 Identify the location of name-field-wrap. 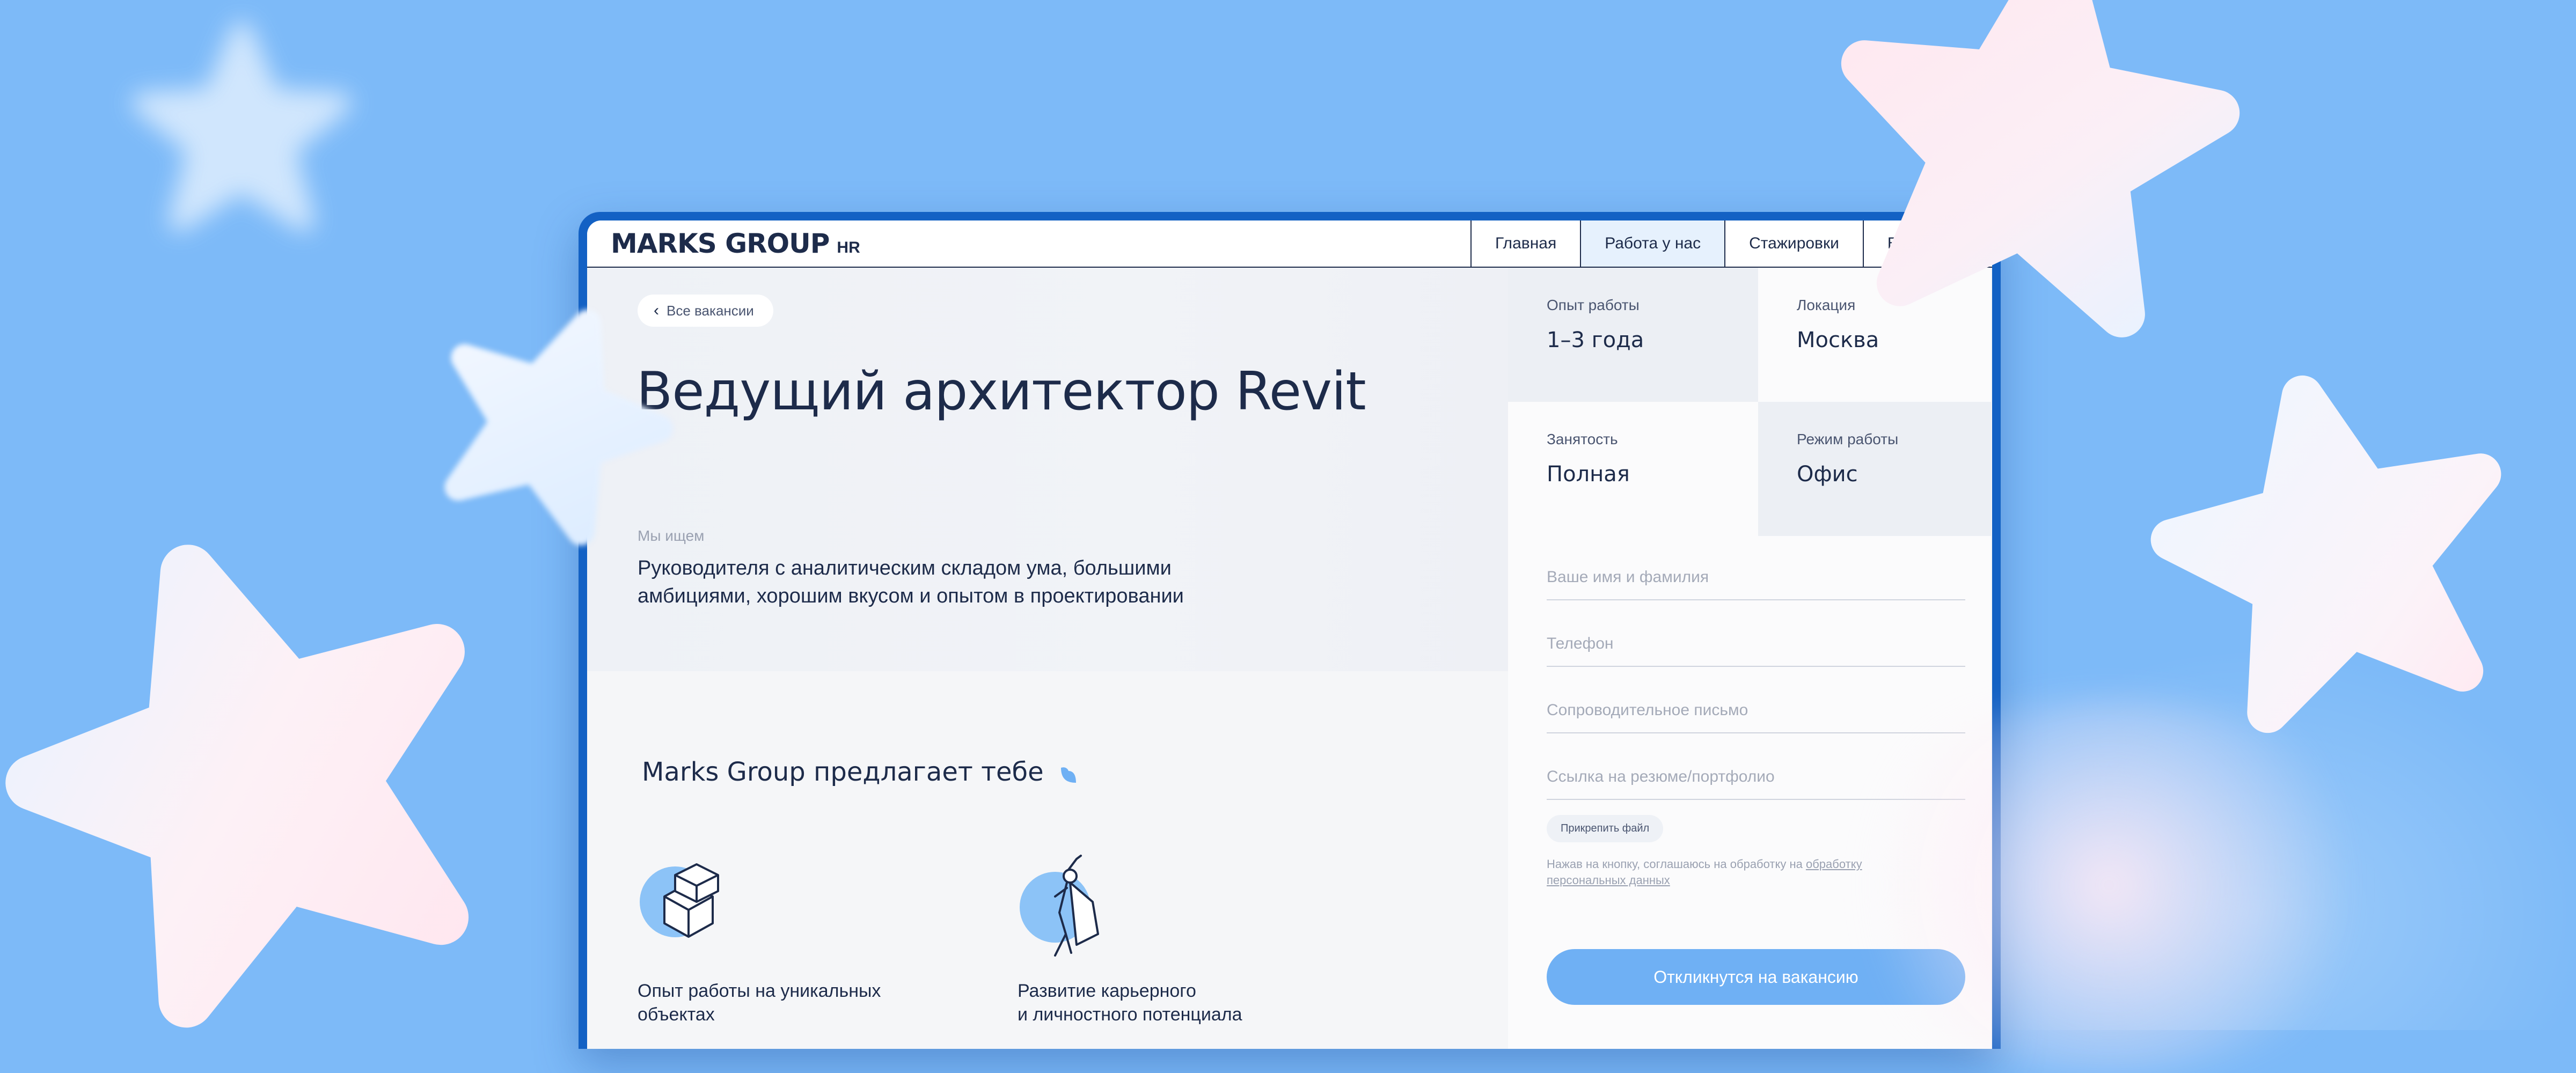
(1756, 578).